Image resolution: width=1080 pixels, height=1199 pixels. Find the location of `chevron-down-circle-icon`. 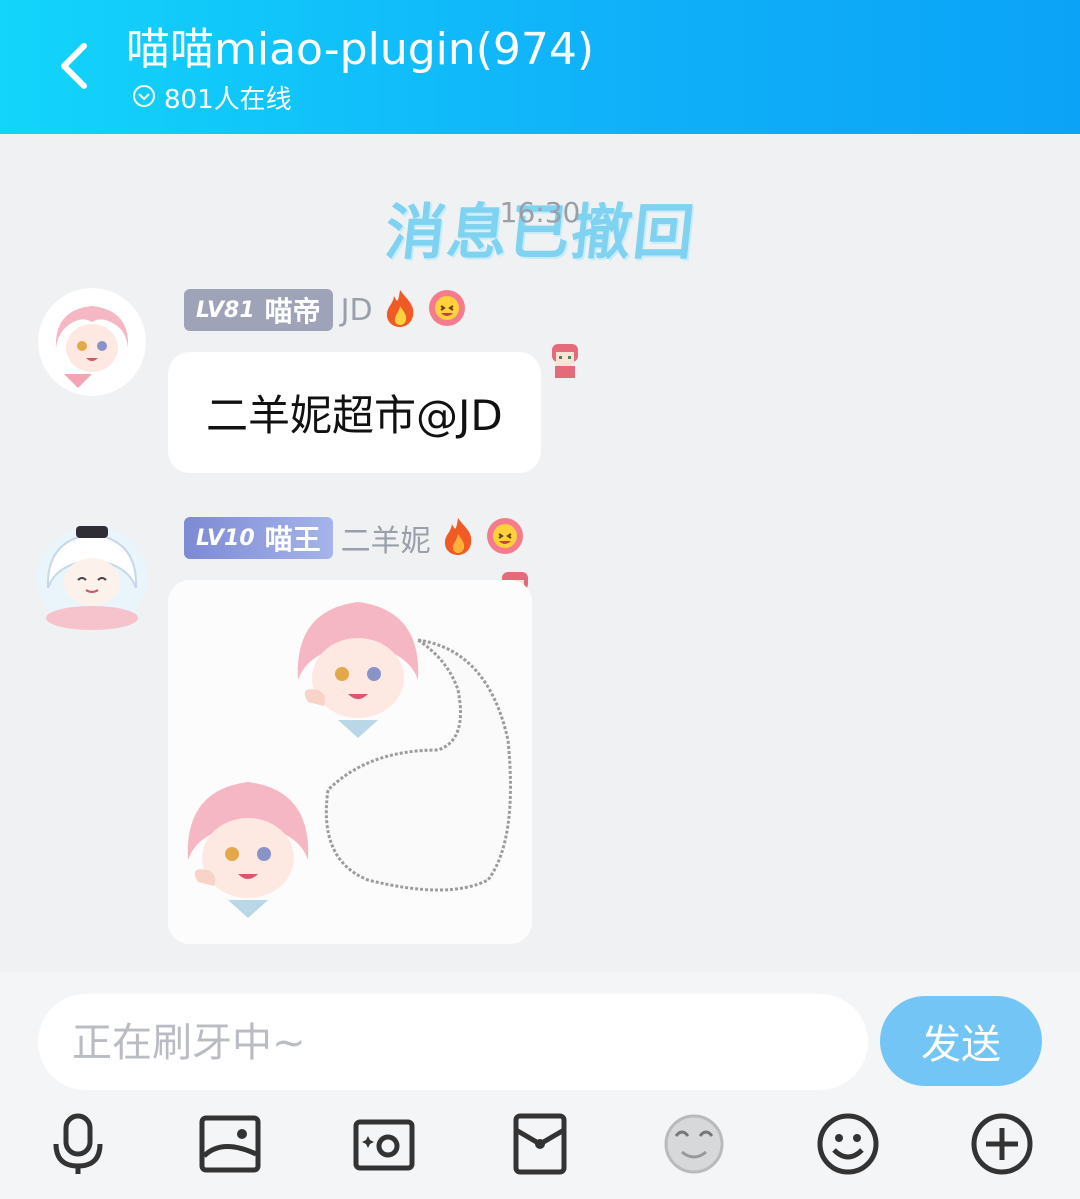

chevron-down-circle-icon is located at coordinates (144, 100).